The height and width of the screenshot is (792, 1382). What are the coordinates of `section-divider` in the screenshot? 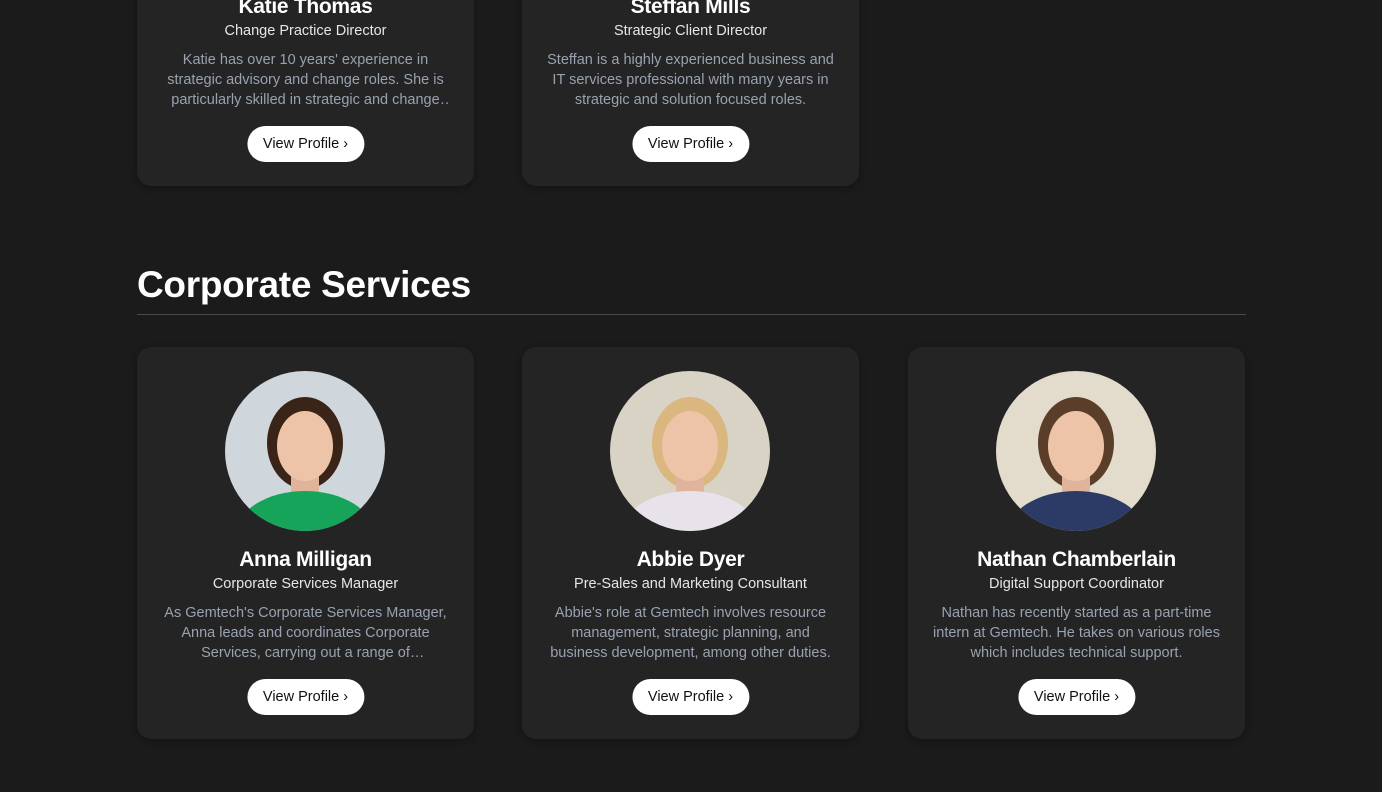 It's located at (691, 314).